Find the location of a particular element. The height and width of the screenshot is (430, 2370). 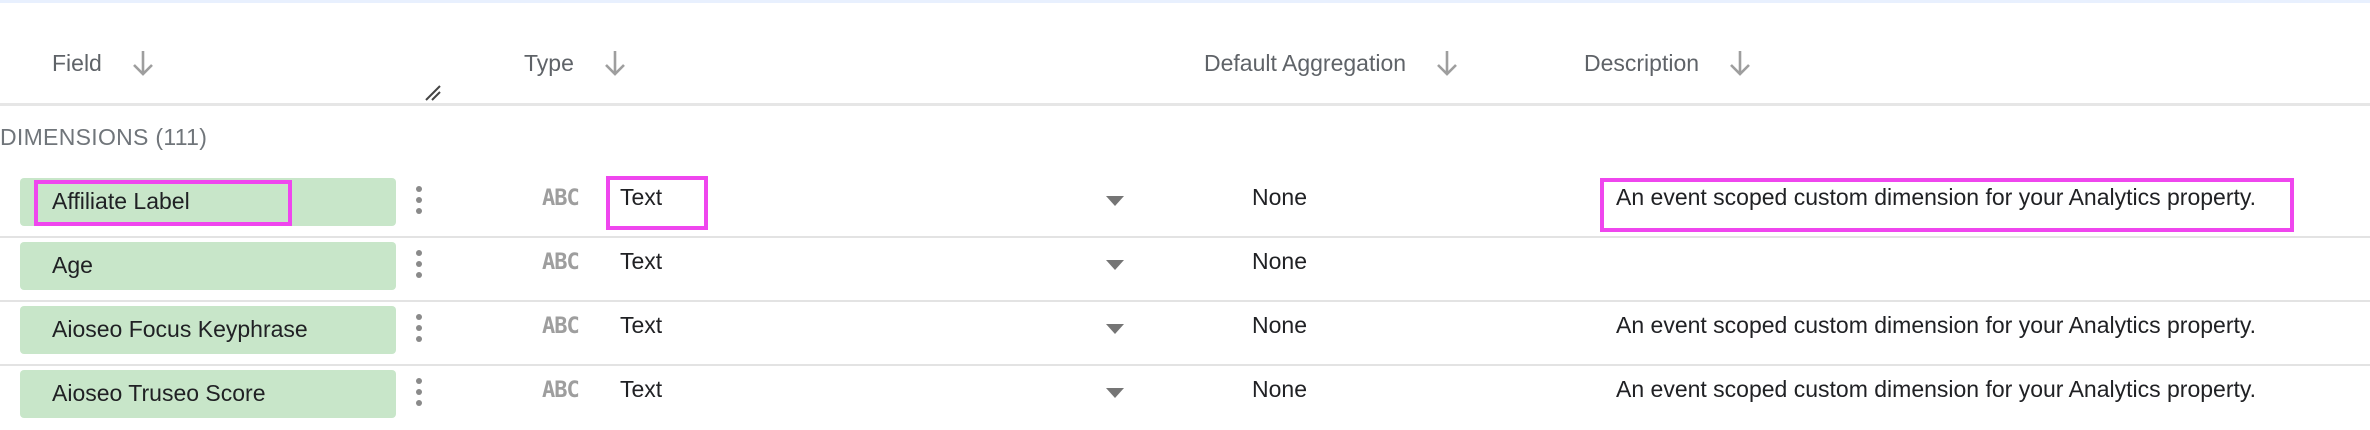

field-chip: Aioseo Truseo Score is located at coordinates (208, 394).